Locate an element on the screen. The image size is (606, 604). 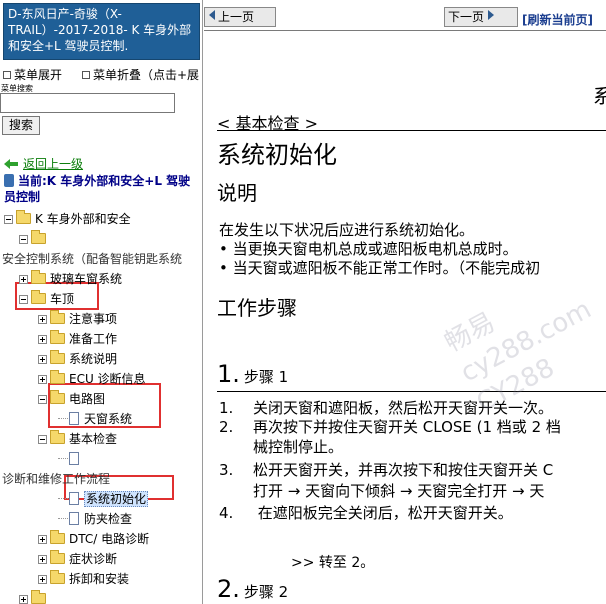
tree-item-label: 系统初始化 is located at coordinates (116, 499).